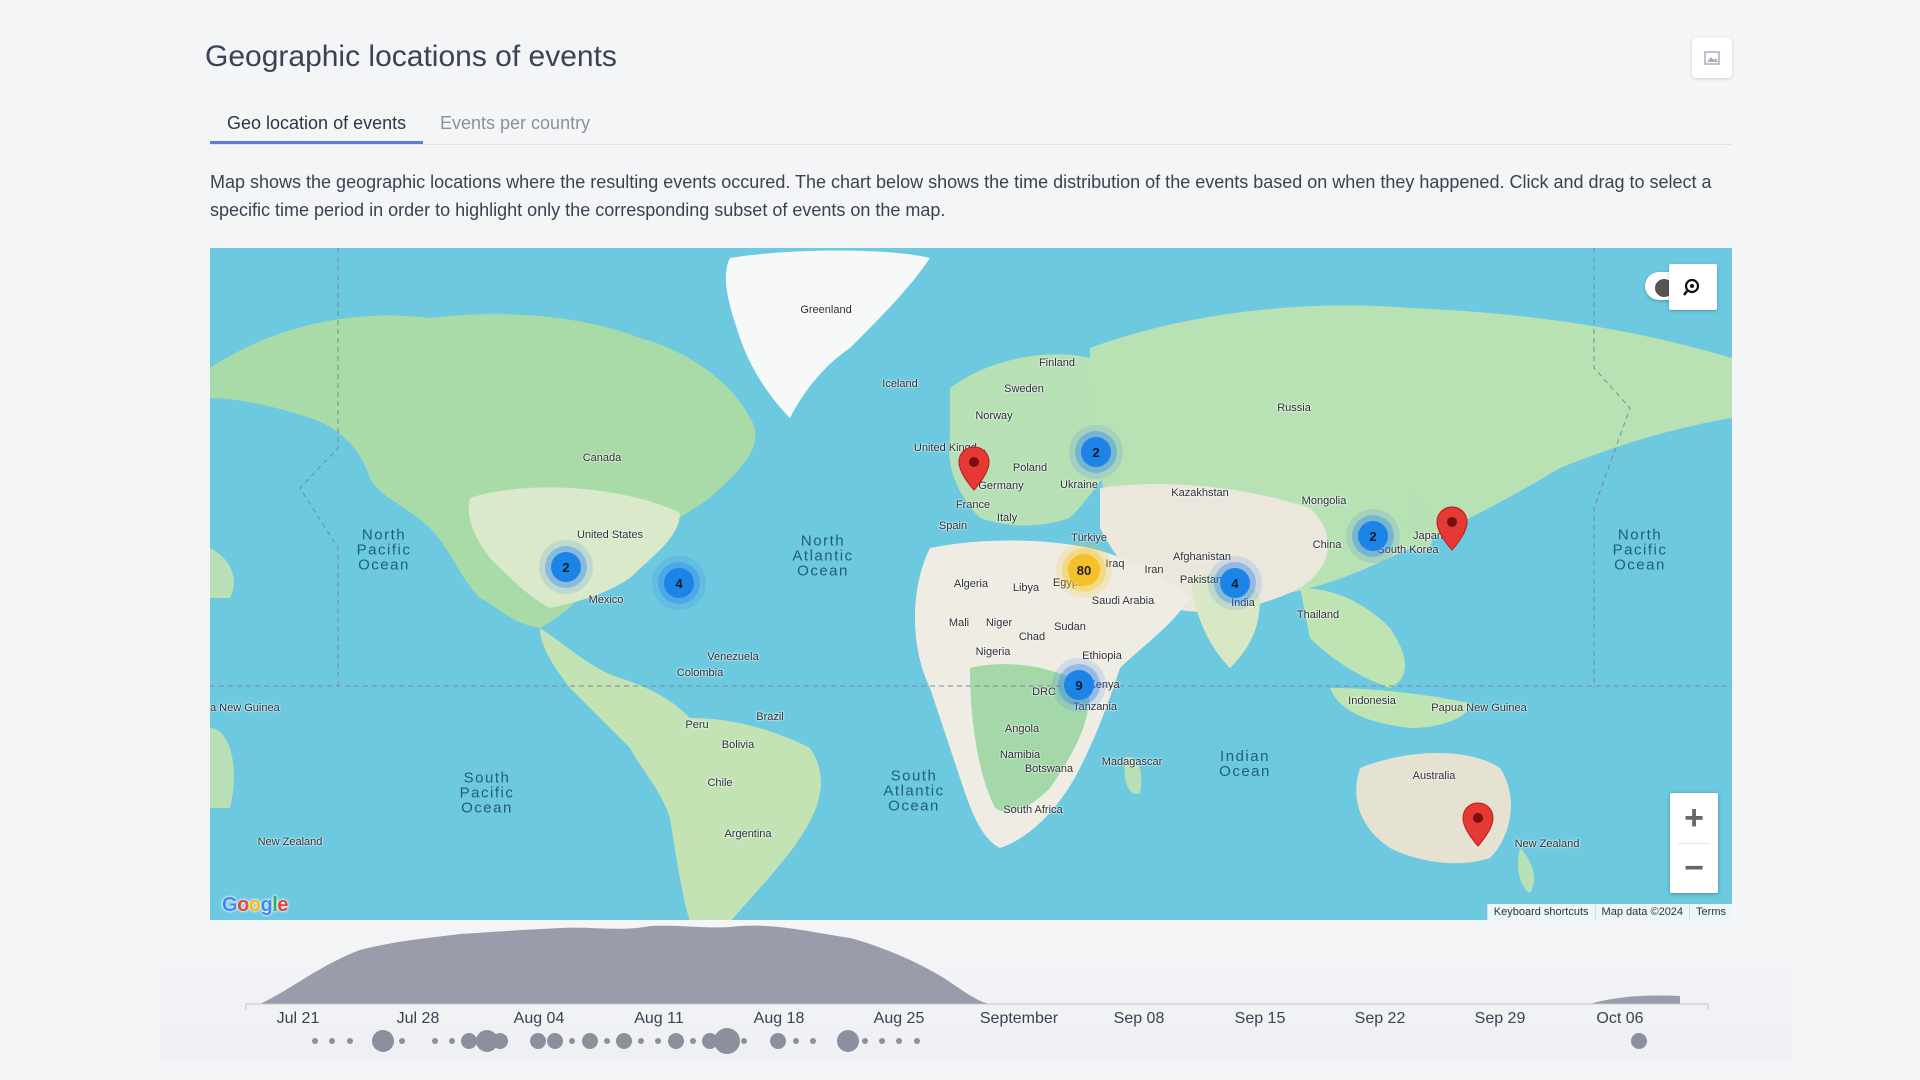  I want to click on ocean-label: Indian Ocean, so click(1245, 764).